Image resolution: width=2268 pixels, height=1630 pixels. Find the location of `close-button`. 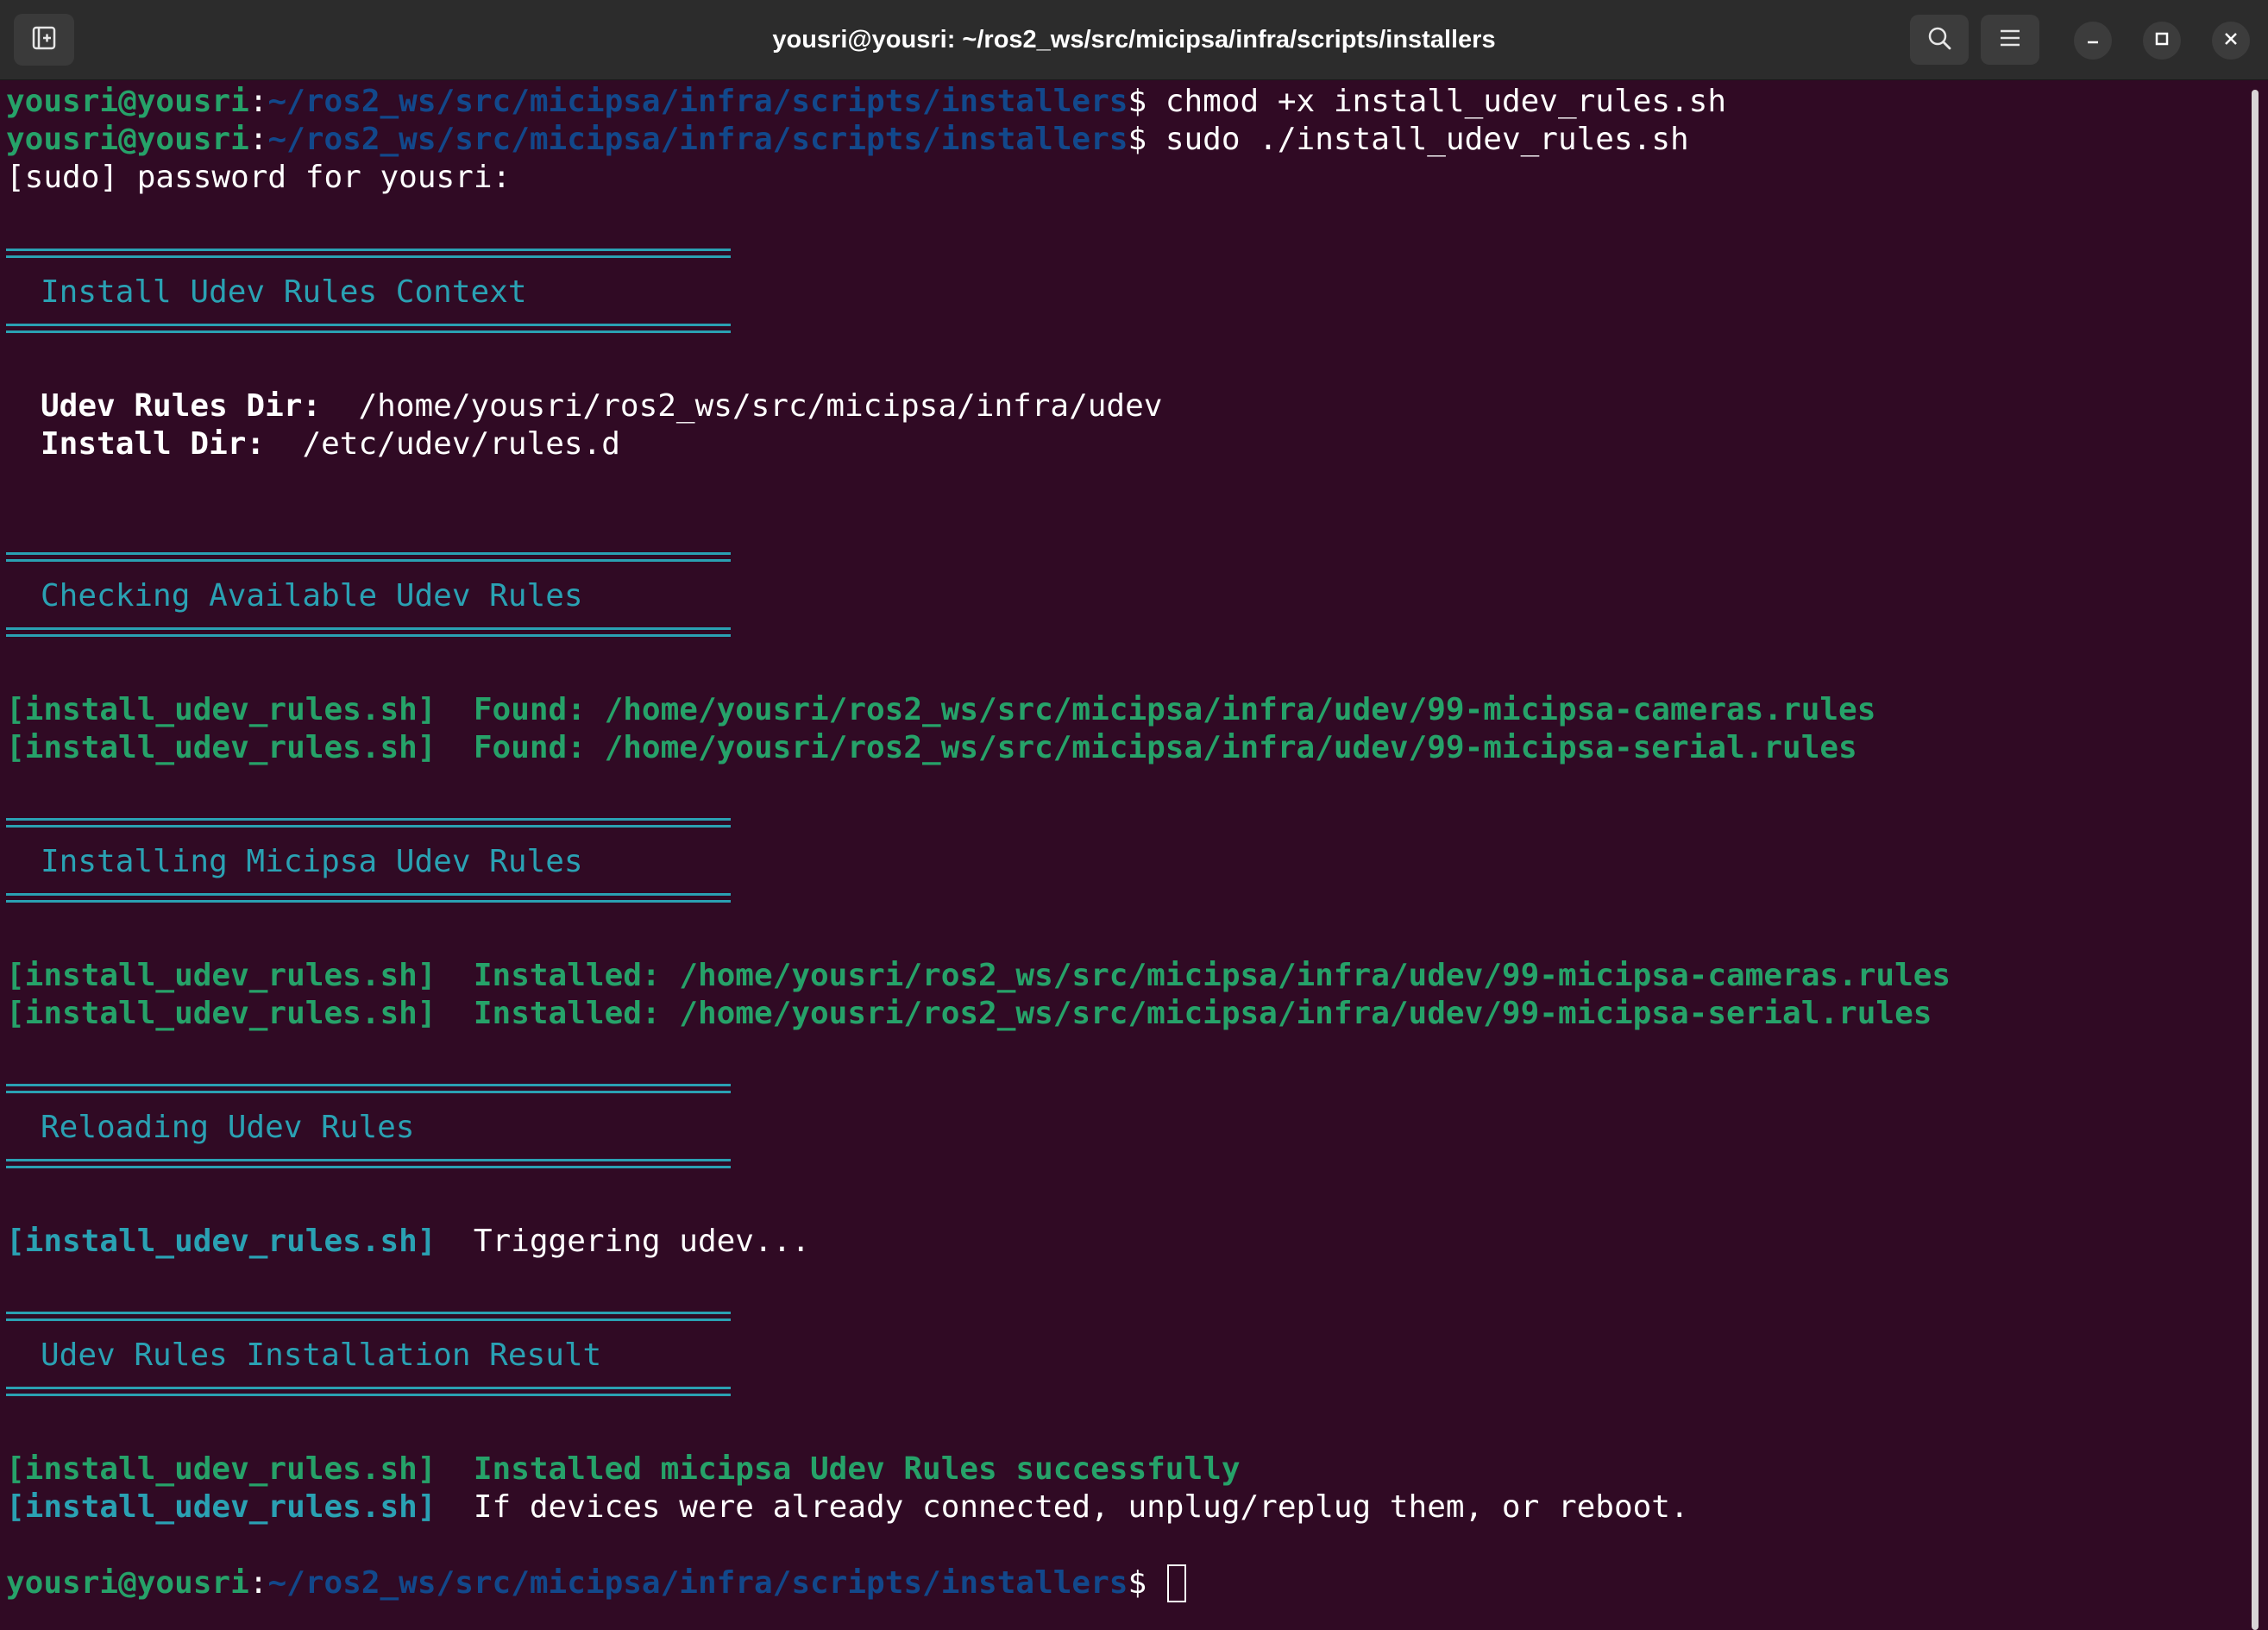

close-button is located at coordinates (2231, 41).